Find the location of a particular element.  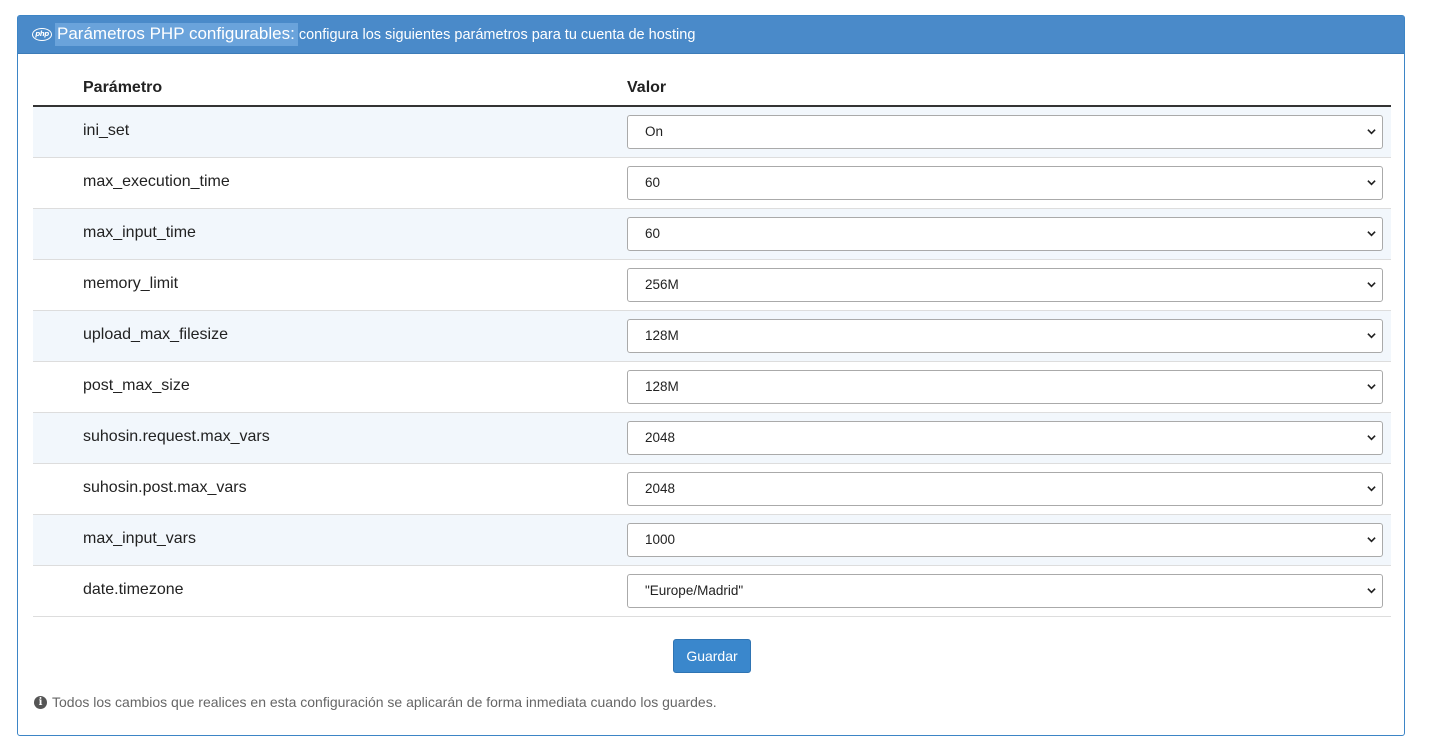

param-name: suhosin.request.max_vars is located at coordinates (176, 436).